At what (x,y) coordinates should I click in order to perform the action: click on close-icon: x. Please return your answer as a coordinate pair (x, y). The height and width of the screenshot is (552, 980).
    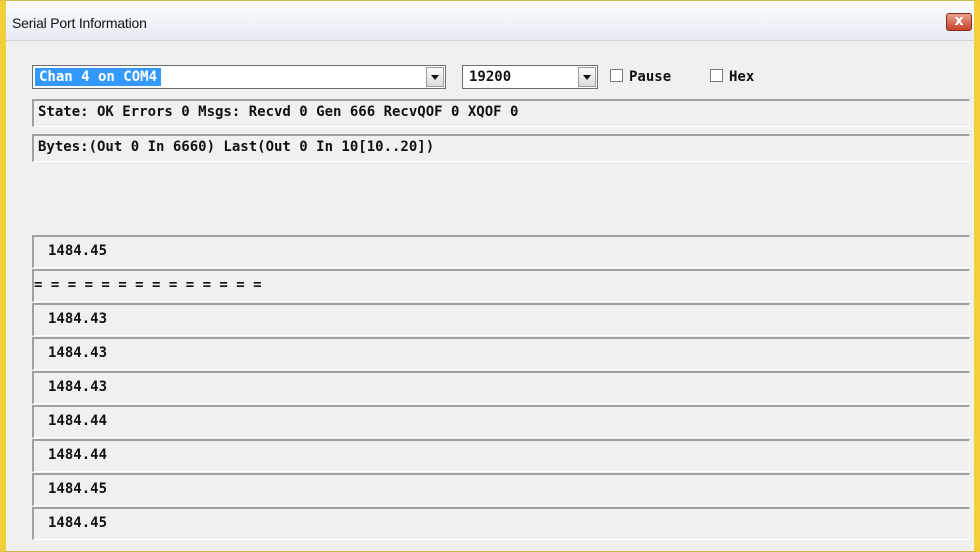
    Looking at the image, I should click on (959, 21).